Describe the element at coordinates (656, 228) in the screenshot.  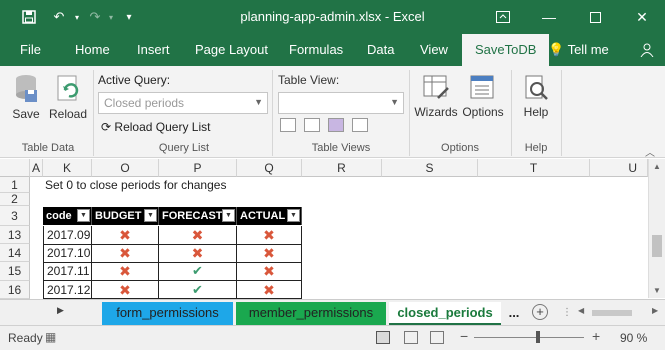
I see `vertical-scrollbar: ▲ ▼` at that location.